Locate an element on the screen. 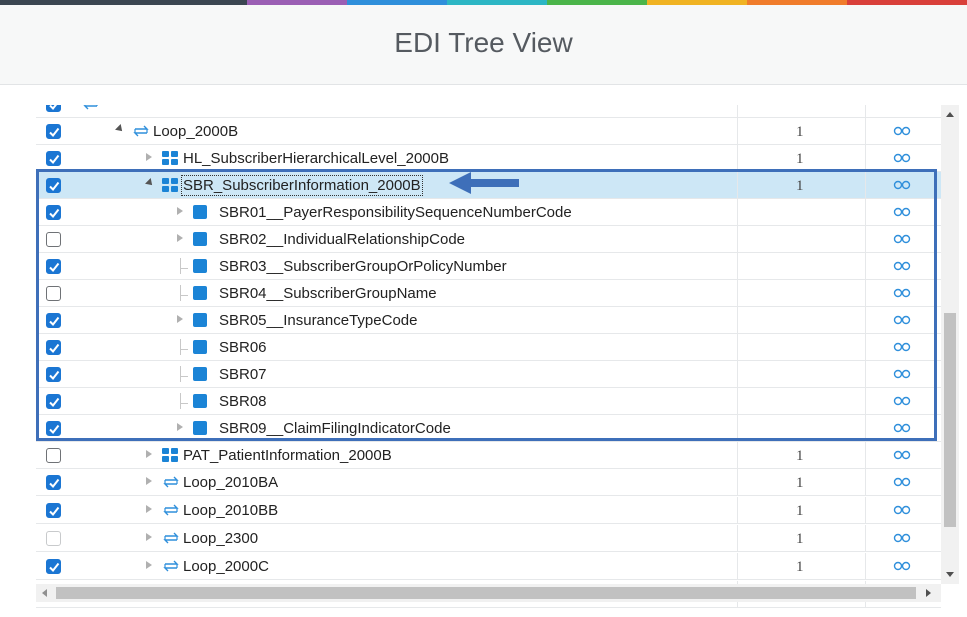  node-label: SBR02__IndividualRelationshipCode is located at coordinates (342, 239).